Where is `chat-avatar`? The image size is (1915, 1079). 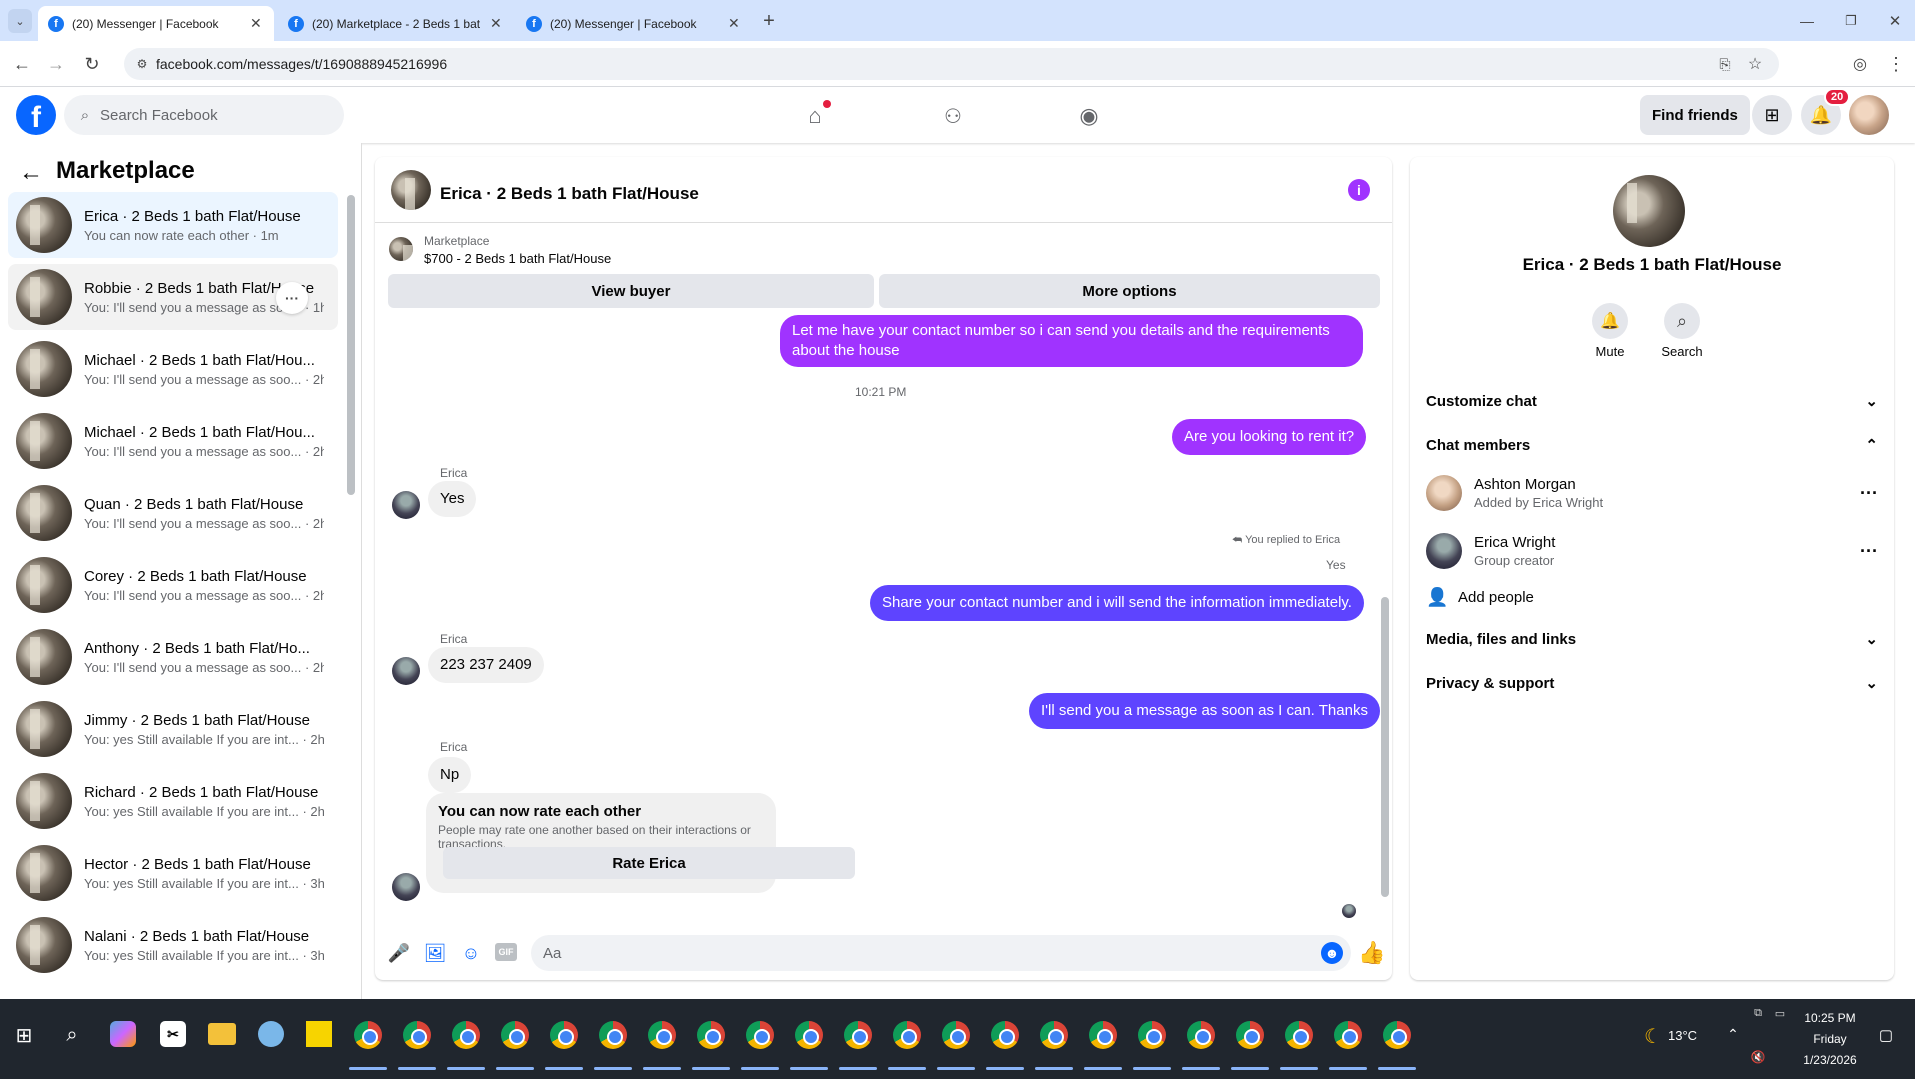 chat-avatar is located at coordinates (411, 190).